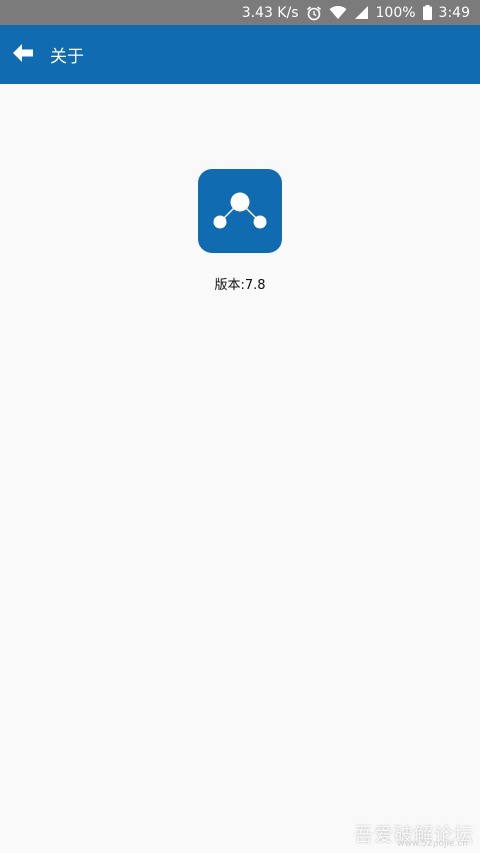 Image resolution: width=480 pixels, height=853 pixels. What do you see at coordinates (67, 57) in the screenshot?
I see `page-title: 关于` at bounding box center [67, 57].